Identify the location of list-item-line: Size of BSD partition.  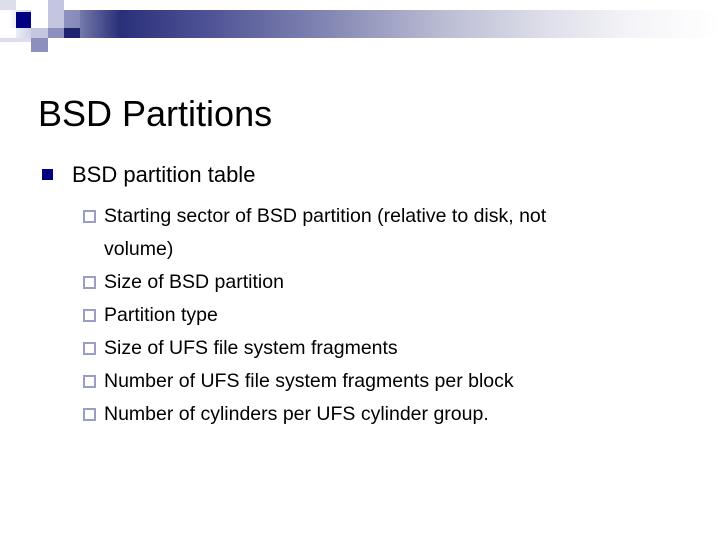
(194, 282).